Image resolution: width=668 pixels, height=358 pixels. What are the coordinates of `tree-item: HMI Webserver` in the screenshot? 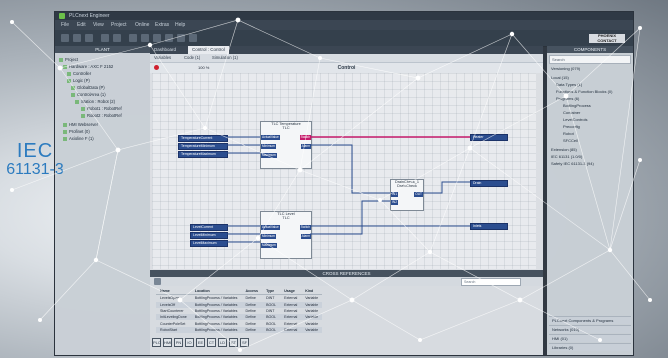 It's located at (80, 124).